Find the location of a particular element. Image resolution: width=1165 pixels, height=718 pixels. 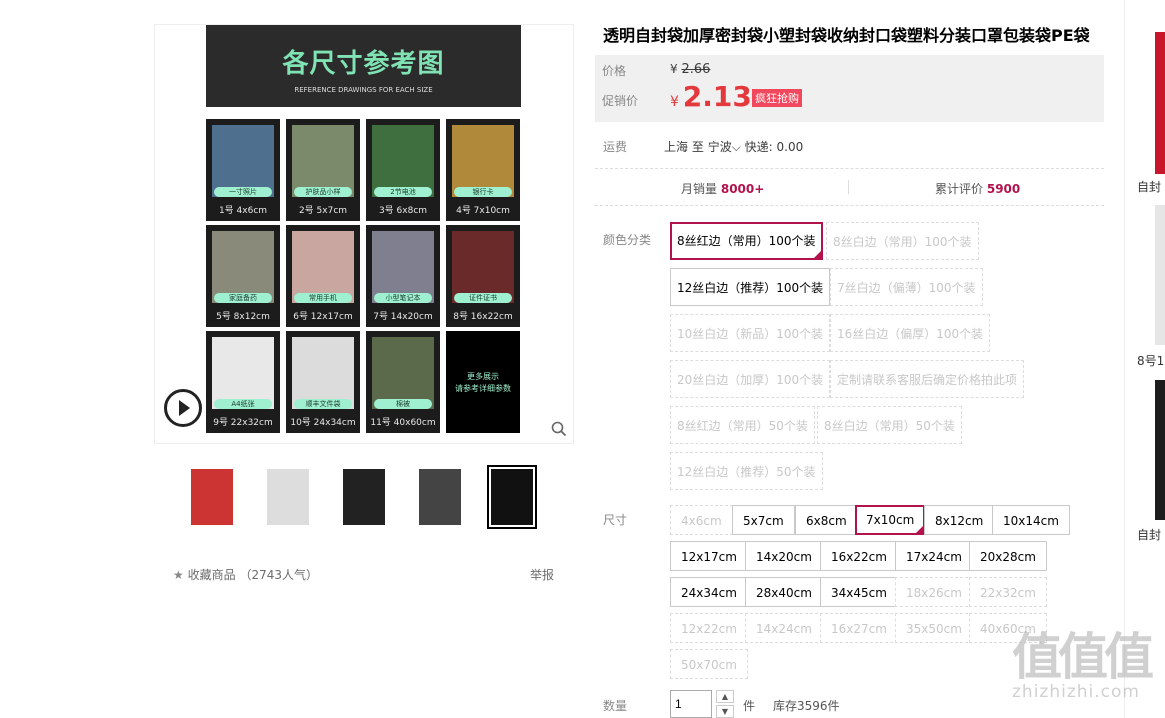

size-cell-label: 家庭备药 is located at coordinates (243, 298).